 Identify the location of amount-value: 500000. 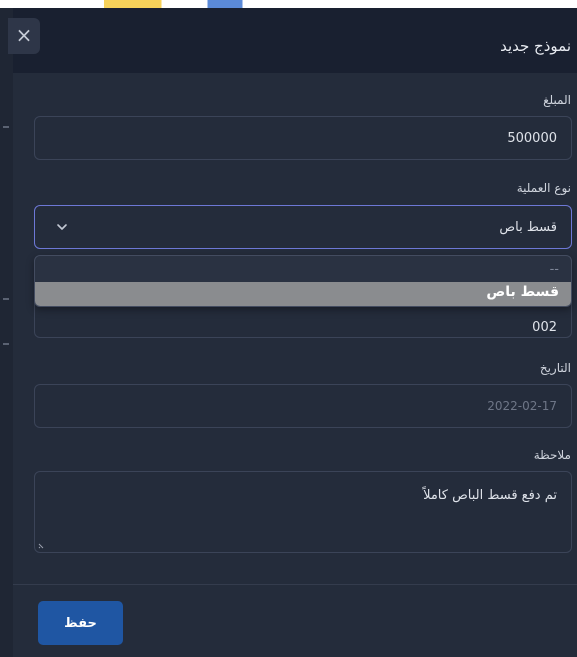
(532, 138).